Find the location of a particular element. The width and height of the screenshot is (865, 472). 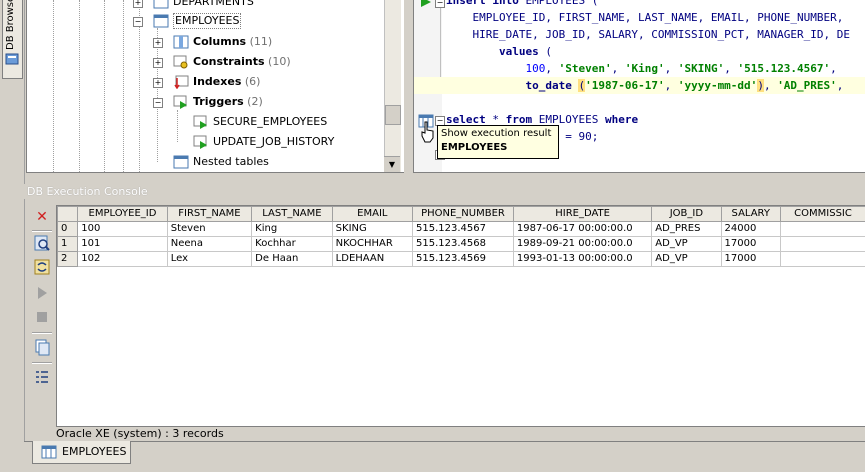

table-cell: Kochhar is located at coordinates (292, 244).